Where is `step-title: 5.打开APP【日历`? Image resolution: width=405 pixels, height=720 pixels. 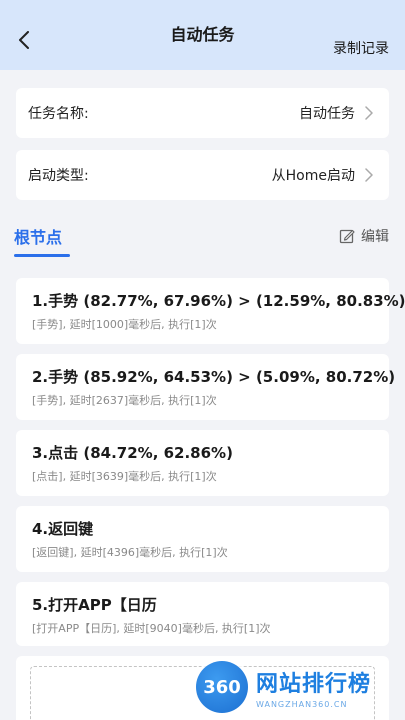
step-title: 5.打开APP【日历 is located at coordinates (94, 605).